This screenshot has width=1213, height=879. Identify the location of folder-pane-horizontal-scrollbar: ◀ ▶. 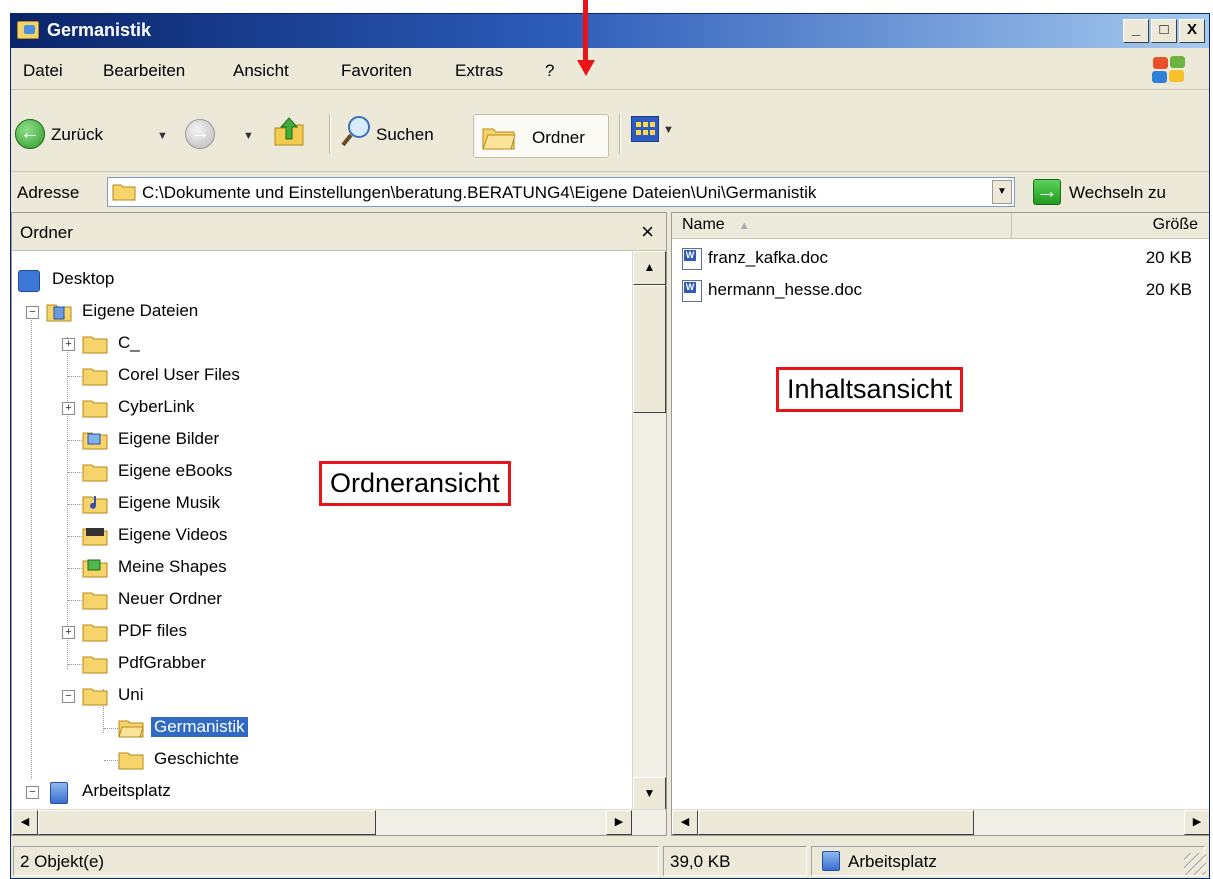
(339, 822).